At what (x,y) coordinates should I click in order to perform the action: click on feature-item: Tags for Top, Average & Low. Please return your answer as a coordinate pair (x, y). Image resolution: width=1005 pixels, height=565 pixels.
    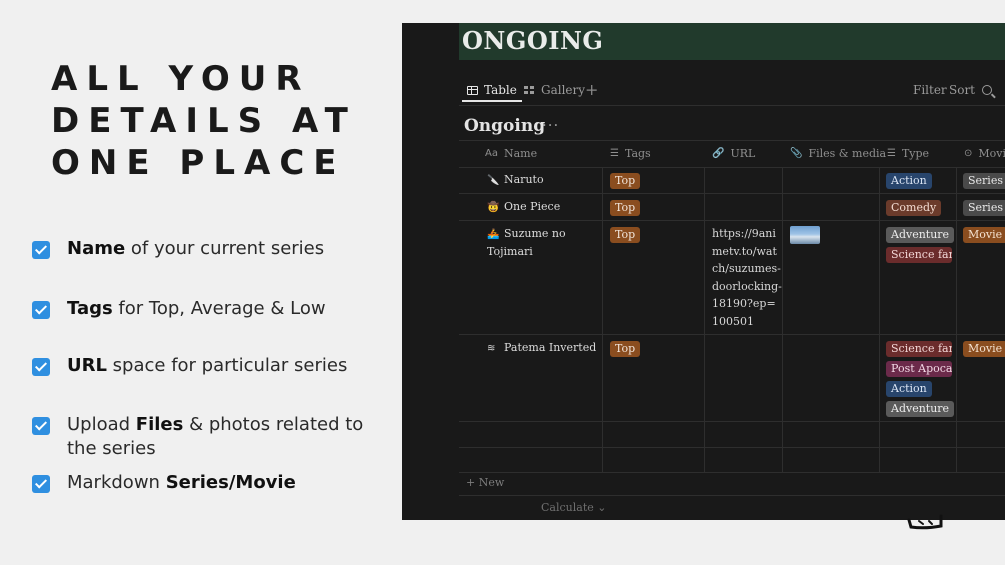
    Looking at the image, I should click on (207, 309).